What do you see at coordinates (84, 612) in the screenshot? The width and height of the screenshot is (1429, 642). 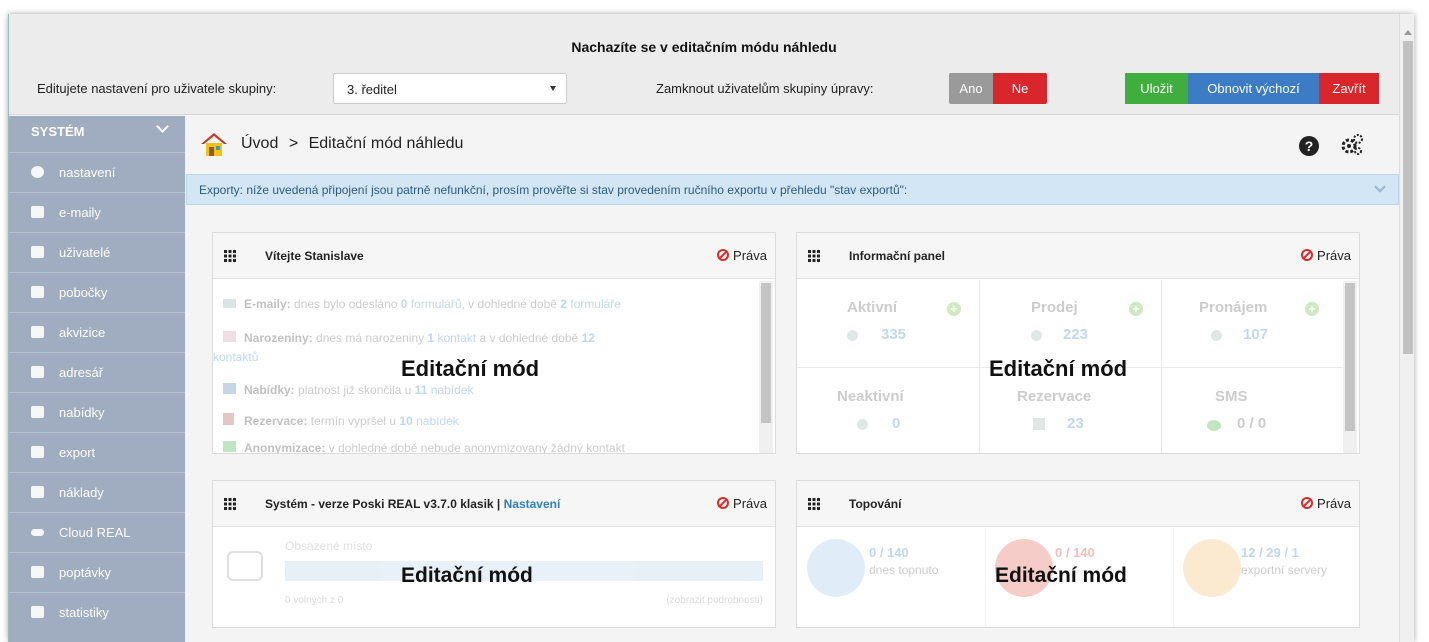 I see `sidebar-item-label: statistiky` at bounding box center [84, 612].